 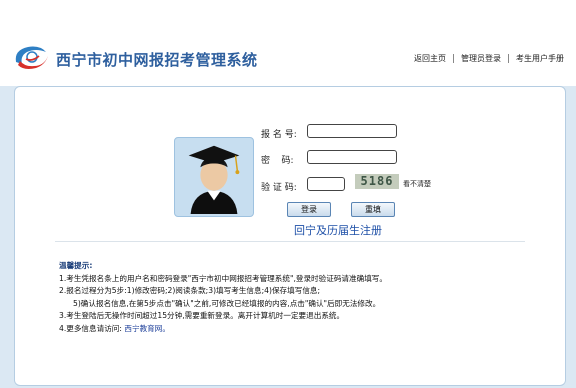 What do you see at coordinates (157, 60) in the screenshot?
I see `site-title: 西宁市初中网报招考管理系统` at bounding box center [157, 60].